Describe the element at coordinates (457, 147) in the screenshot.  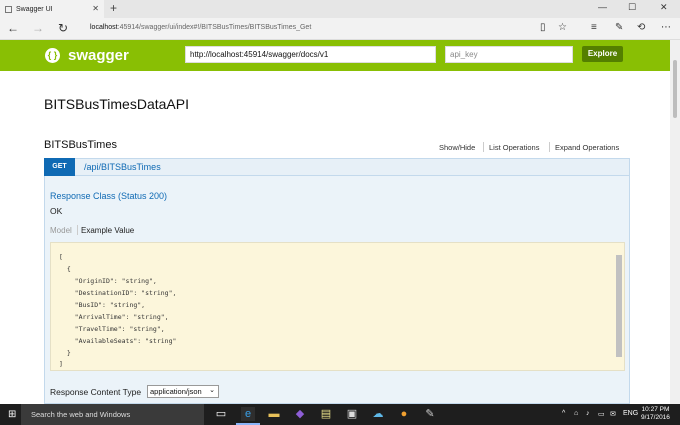
I see `show-hide-link: Show/Hide` at that location.